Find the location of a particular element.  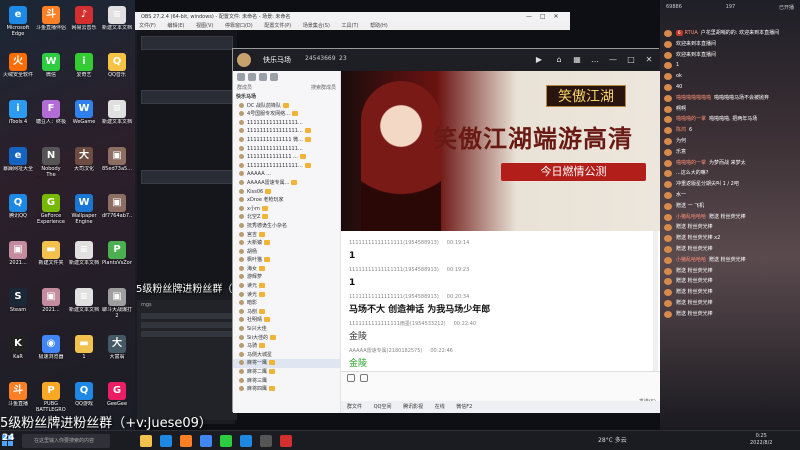

desktop-icon: F 糖豆人：终极 is located at coordinates (51, 117).